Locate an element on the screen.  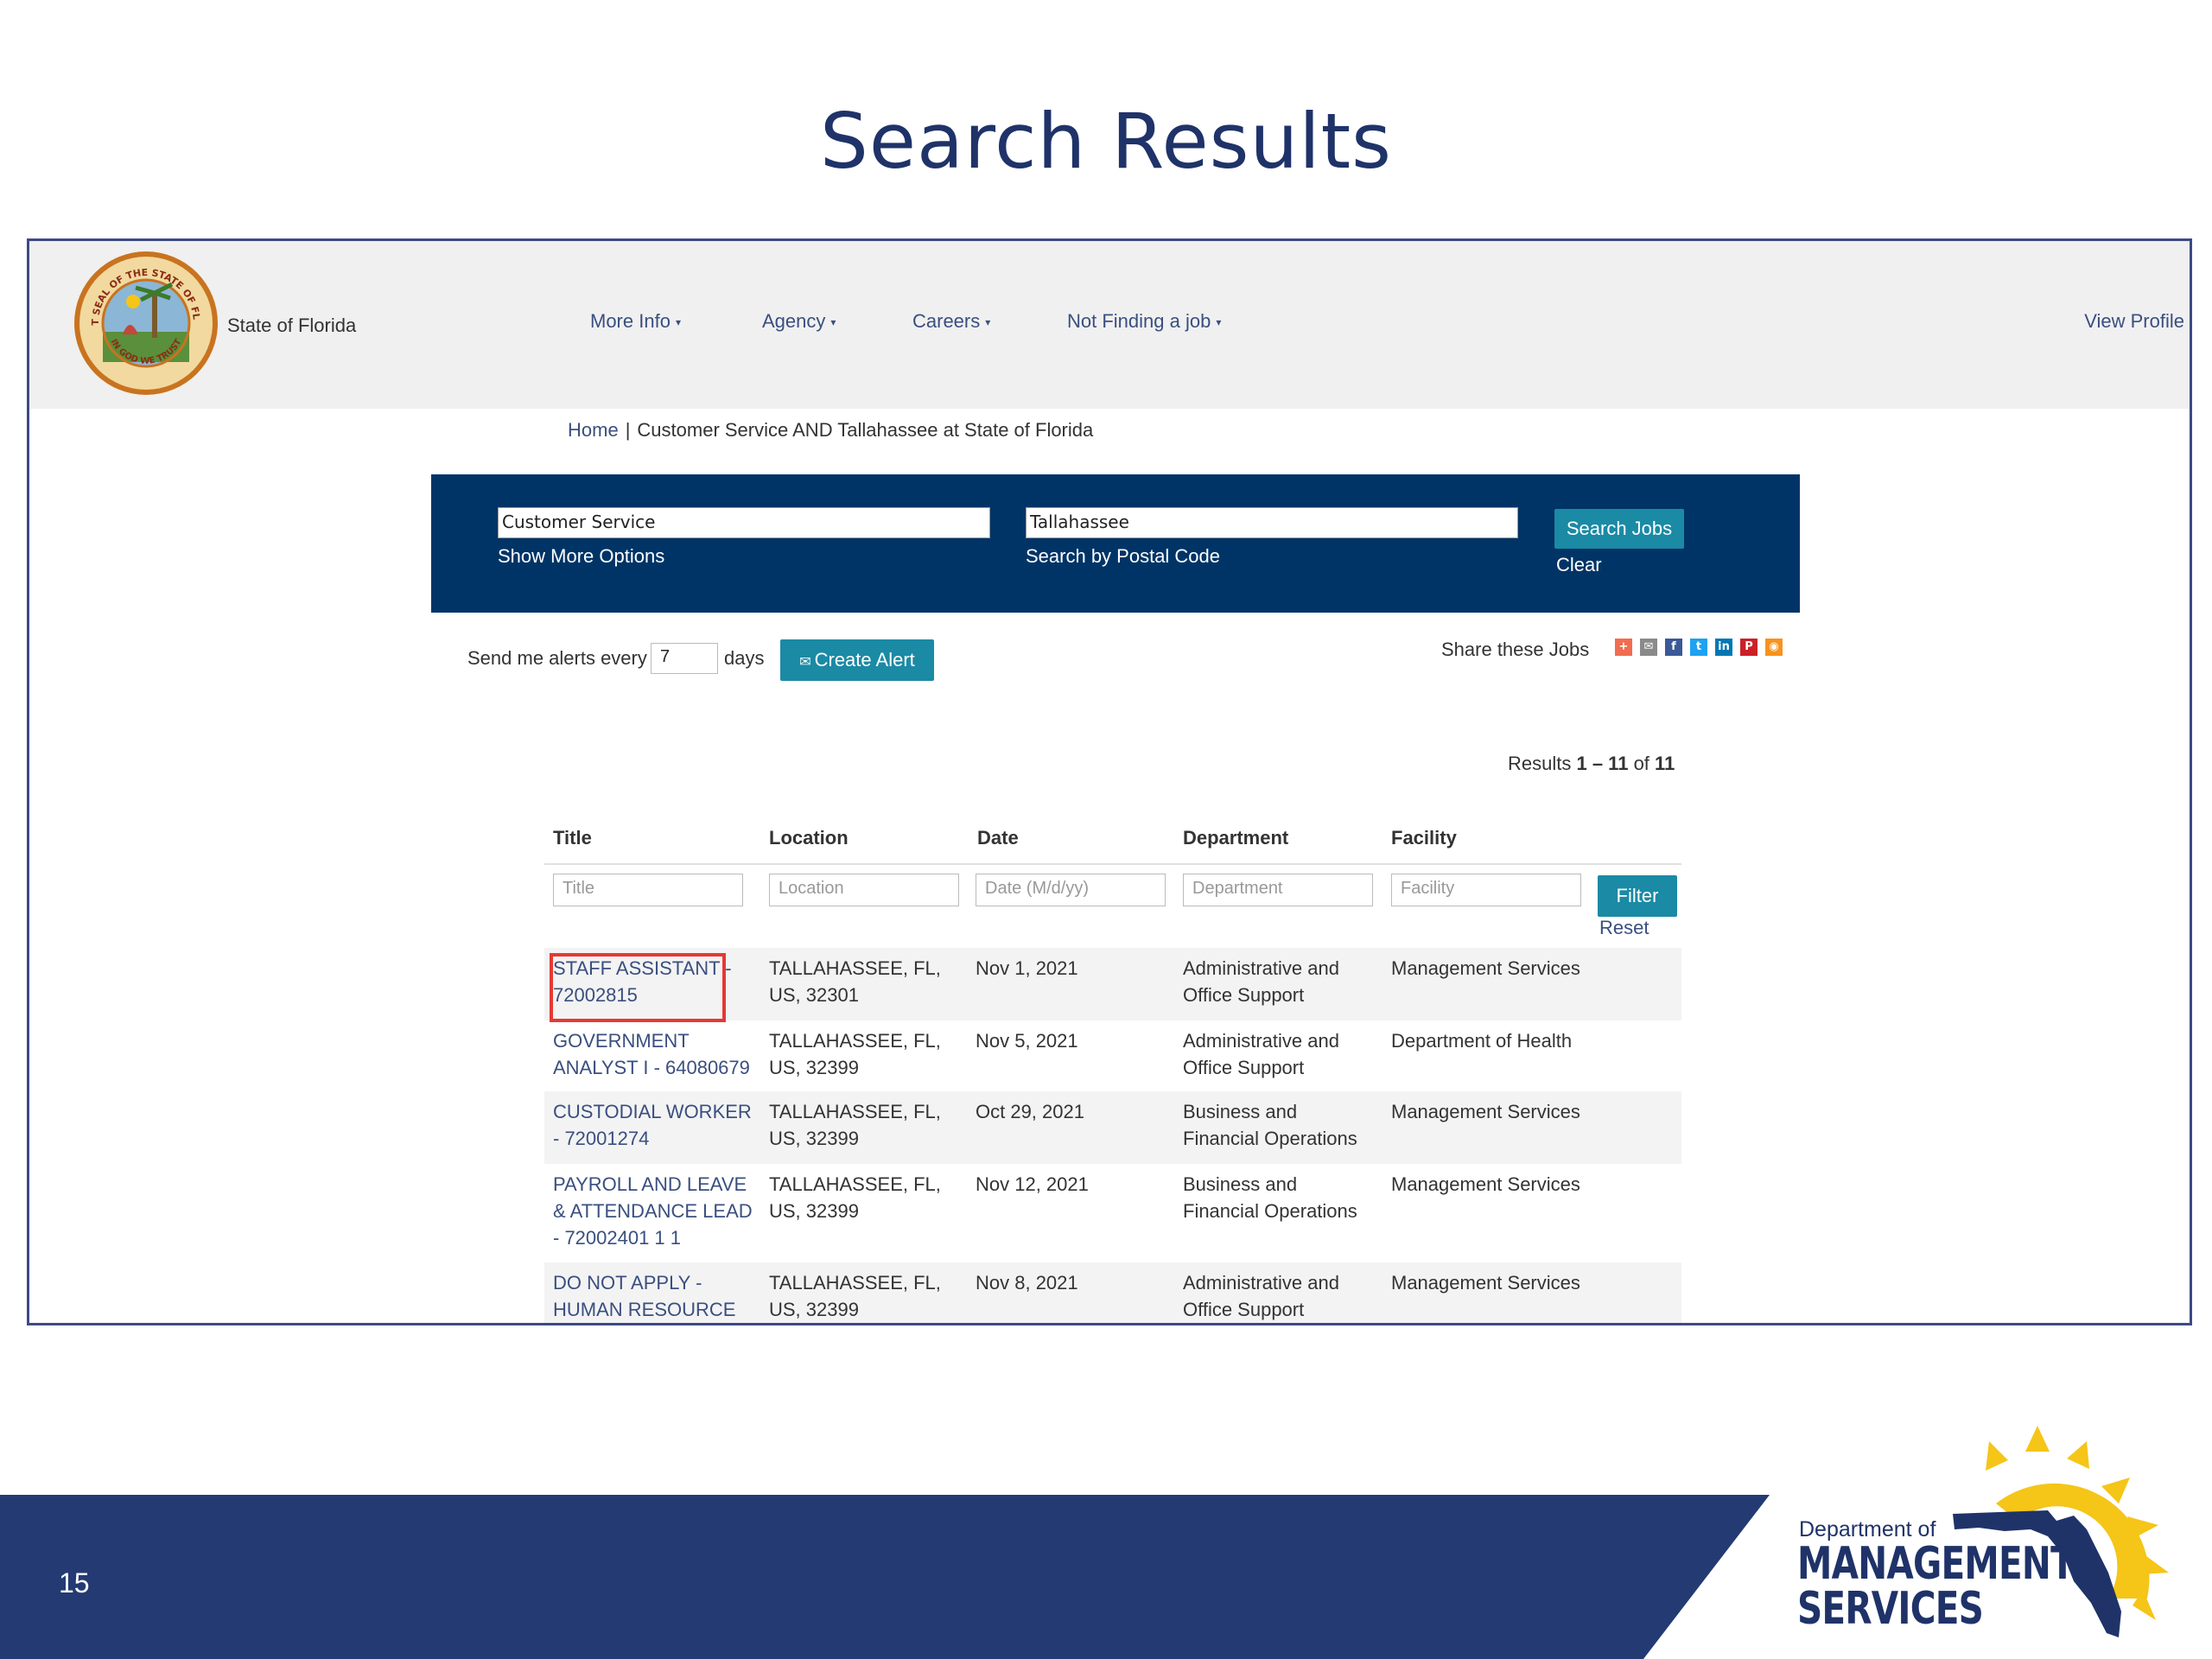
pinterest-icon: P is located at coordinates (1749, 647).